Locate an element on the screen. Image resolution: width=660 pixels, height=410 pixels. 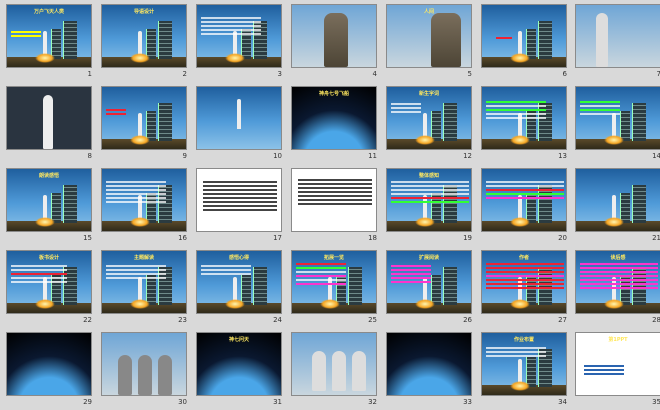
slide-thumbnail-27: 作者 27 is located at coordinates (526, 289).